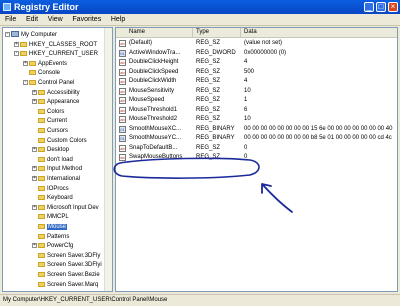 This screenshot has width=400, height=306. What do you see at coordinates (203, 185) in the screenshot?
I see `hand-drawn-annotation` at bounding box center [203, 185].